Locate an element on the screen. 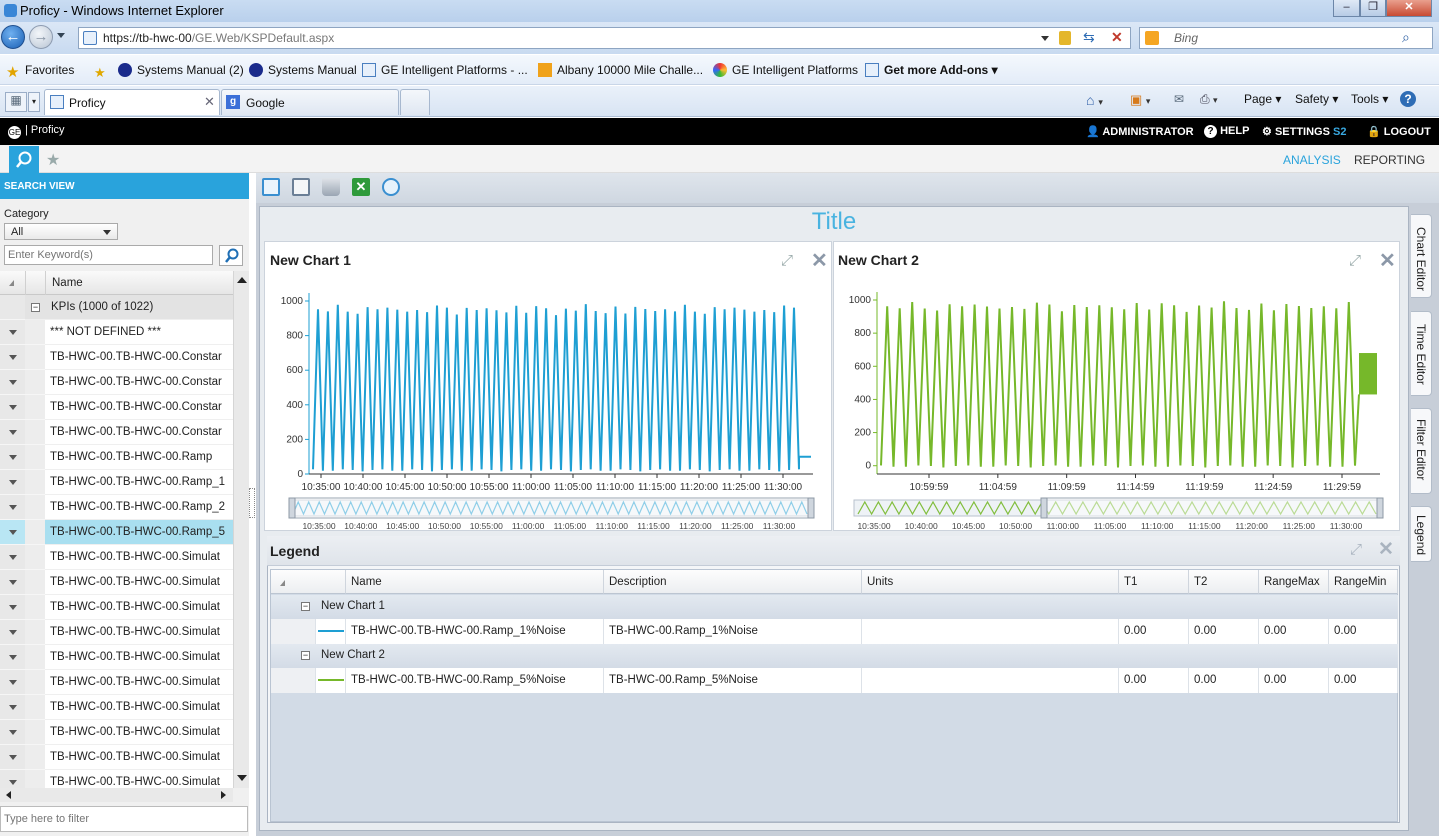 The height and width of the screenshot is (836, 1439). dashboard-title: Title is located at coordinates (834, 222).